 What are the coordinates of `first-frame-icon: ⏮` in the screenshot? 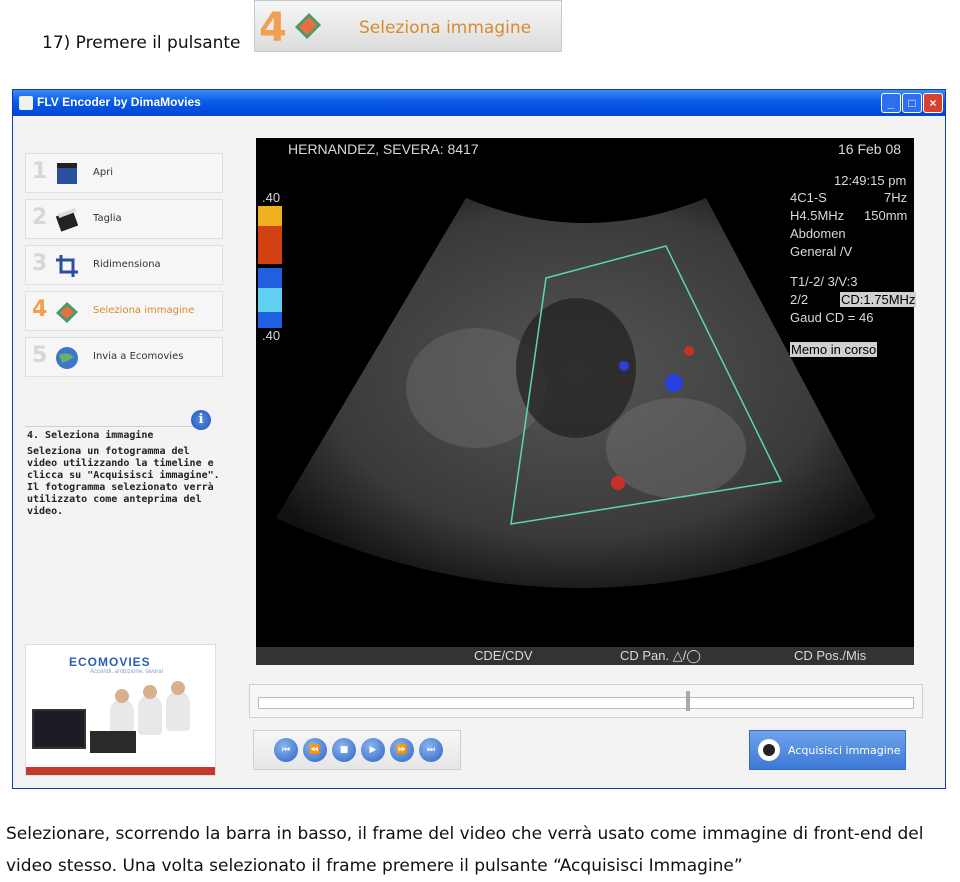 It's located at (286, 750).